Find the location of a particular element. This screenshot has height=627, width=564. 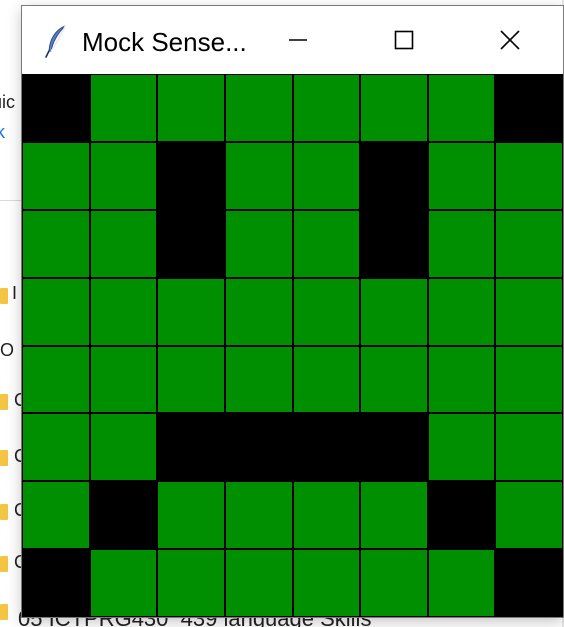

minimize-button is located at coordinates (298, 40).